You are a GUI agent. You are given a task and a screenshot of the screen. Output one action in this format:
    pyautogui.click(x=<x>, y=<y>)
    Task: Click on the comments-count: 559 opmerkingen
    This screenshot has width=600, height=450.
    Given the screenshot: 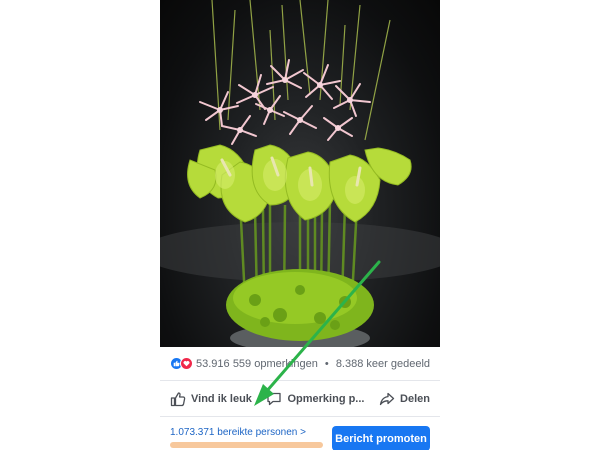 What is the action you would take?
    pyautogui.click(x=275, y=364)
    